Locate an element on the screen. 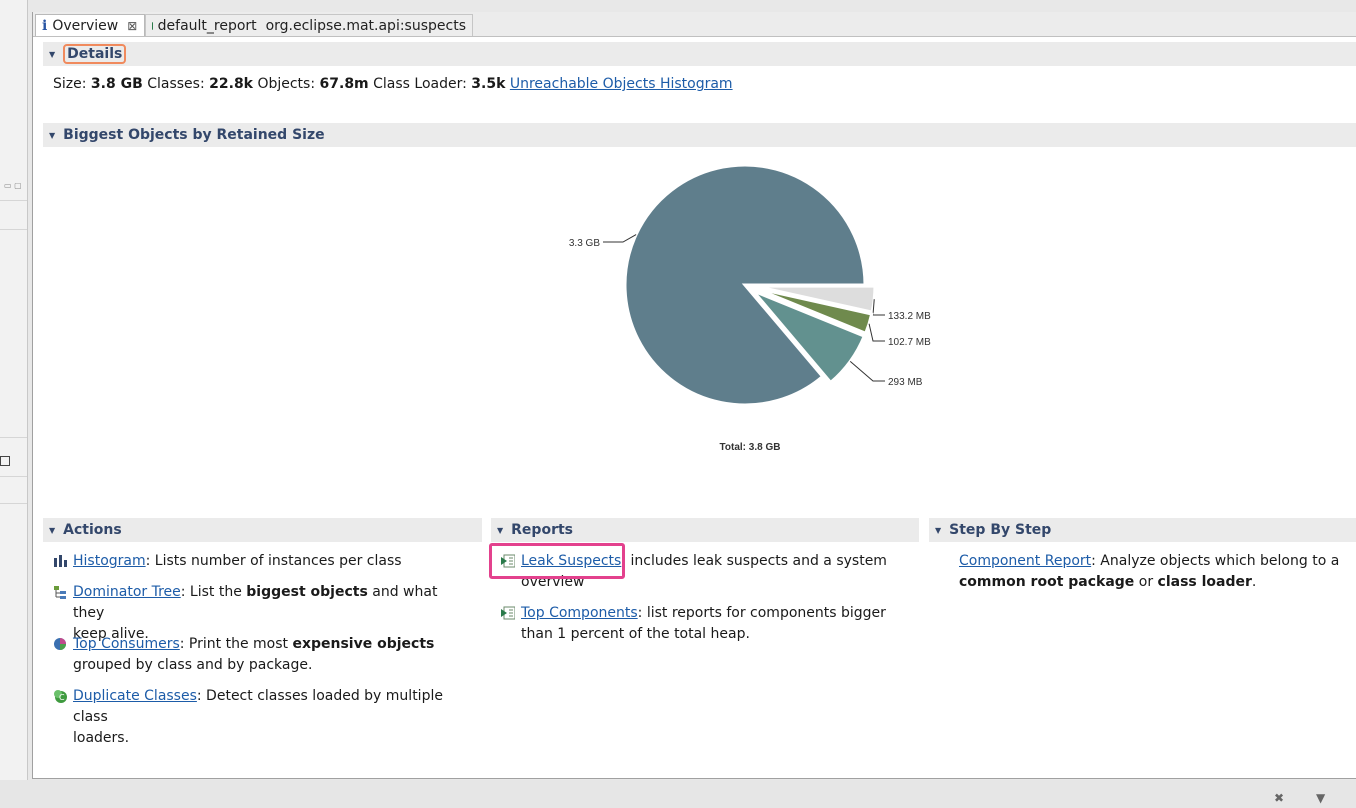 Image resolution: width=1356 pixels, height=808 pixels. top-consumers-desc-line2: grouped by class and by package. is located at coordinates (193, 665).